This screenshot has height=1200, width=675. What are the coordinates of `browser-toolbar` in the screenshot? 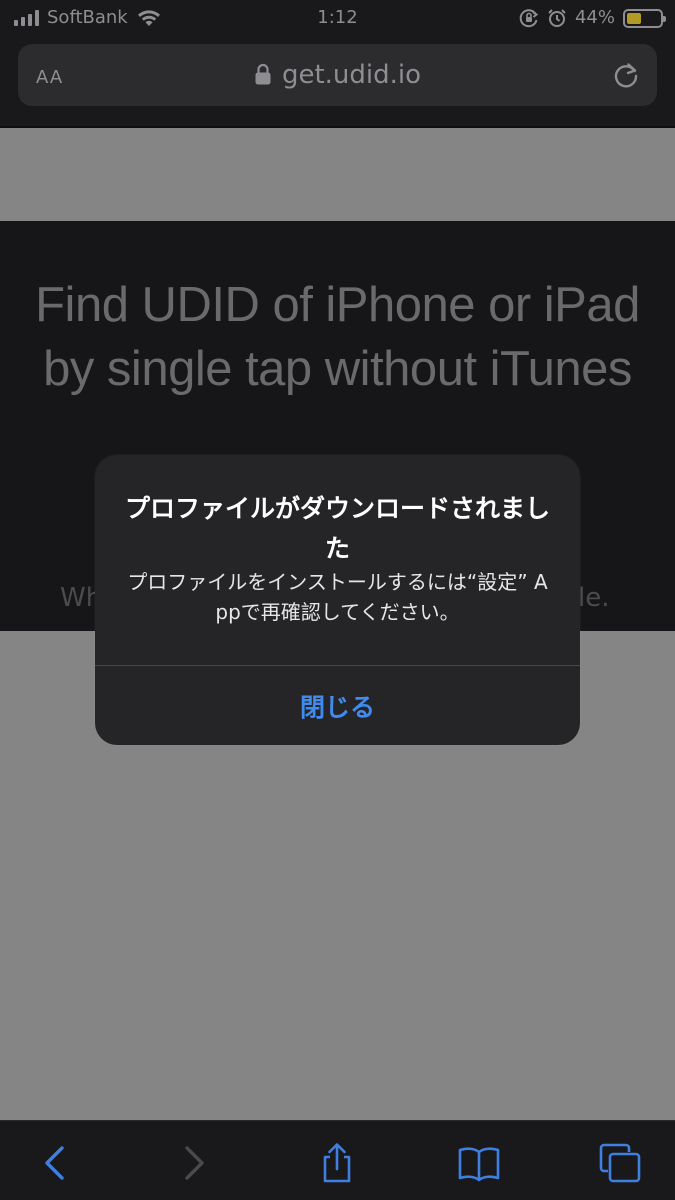 It's located at (337, 1160).